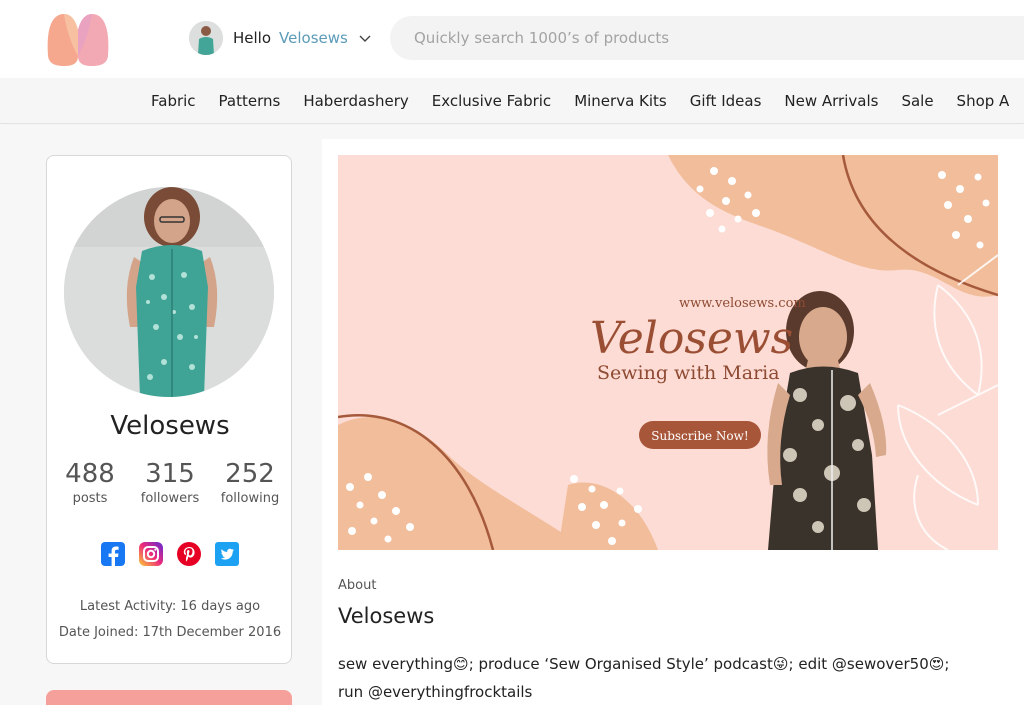  What do you see at coordinates (700, 436) in the screenshot?
I see `subscribe-label: Subscribe Now!` at bounding box center [700, 436].